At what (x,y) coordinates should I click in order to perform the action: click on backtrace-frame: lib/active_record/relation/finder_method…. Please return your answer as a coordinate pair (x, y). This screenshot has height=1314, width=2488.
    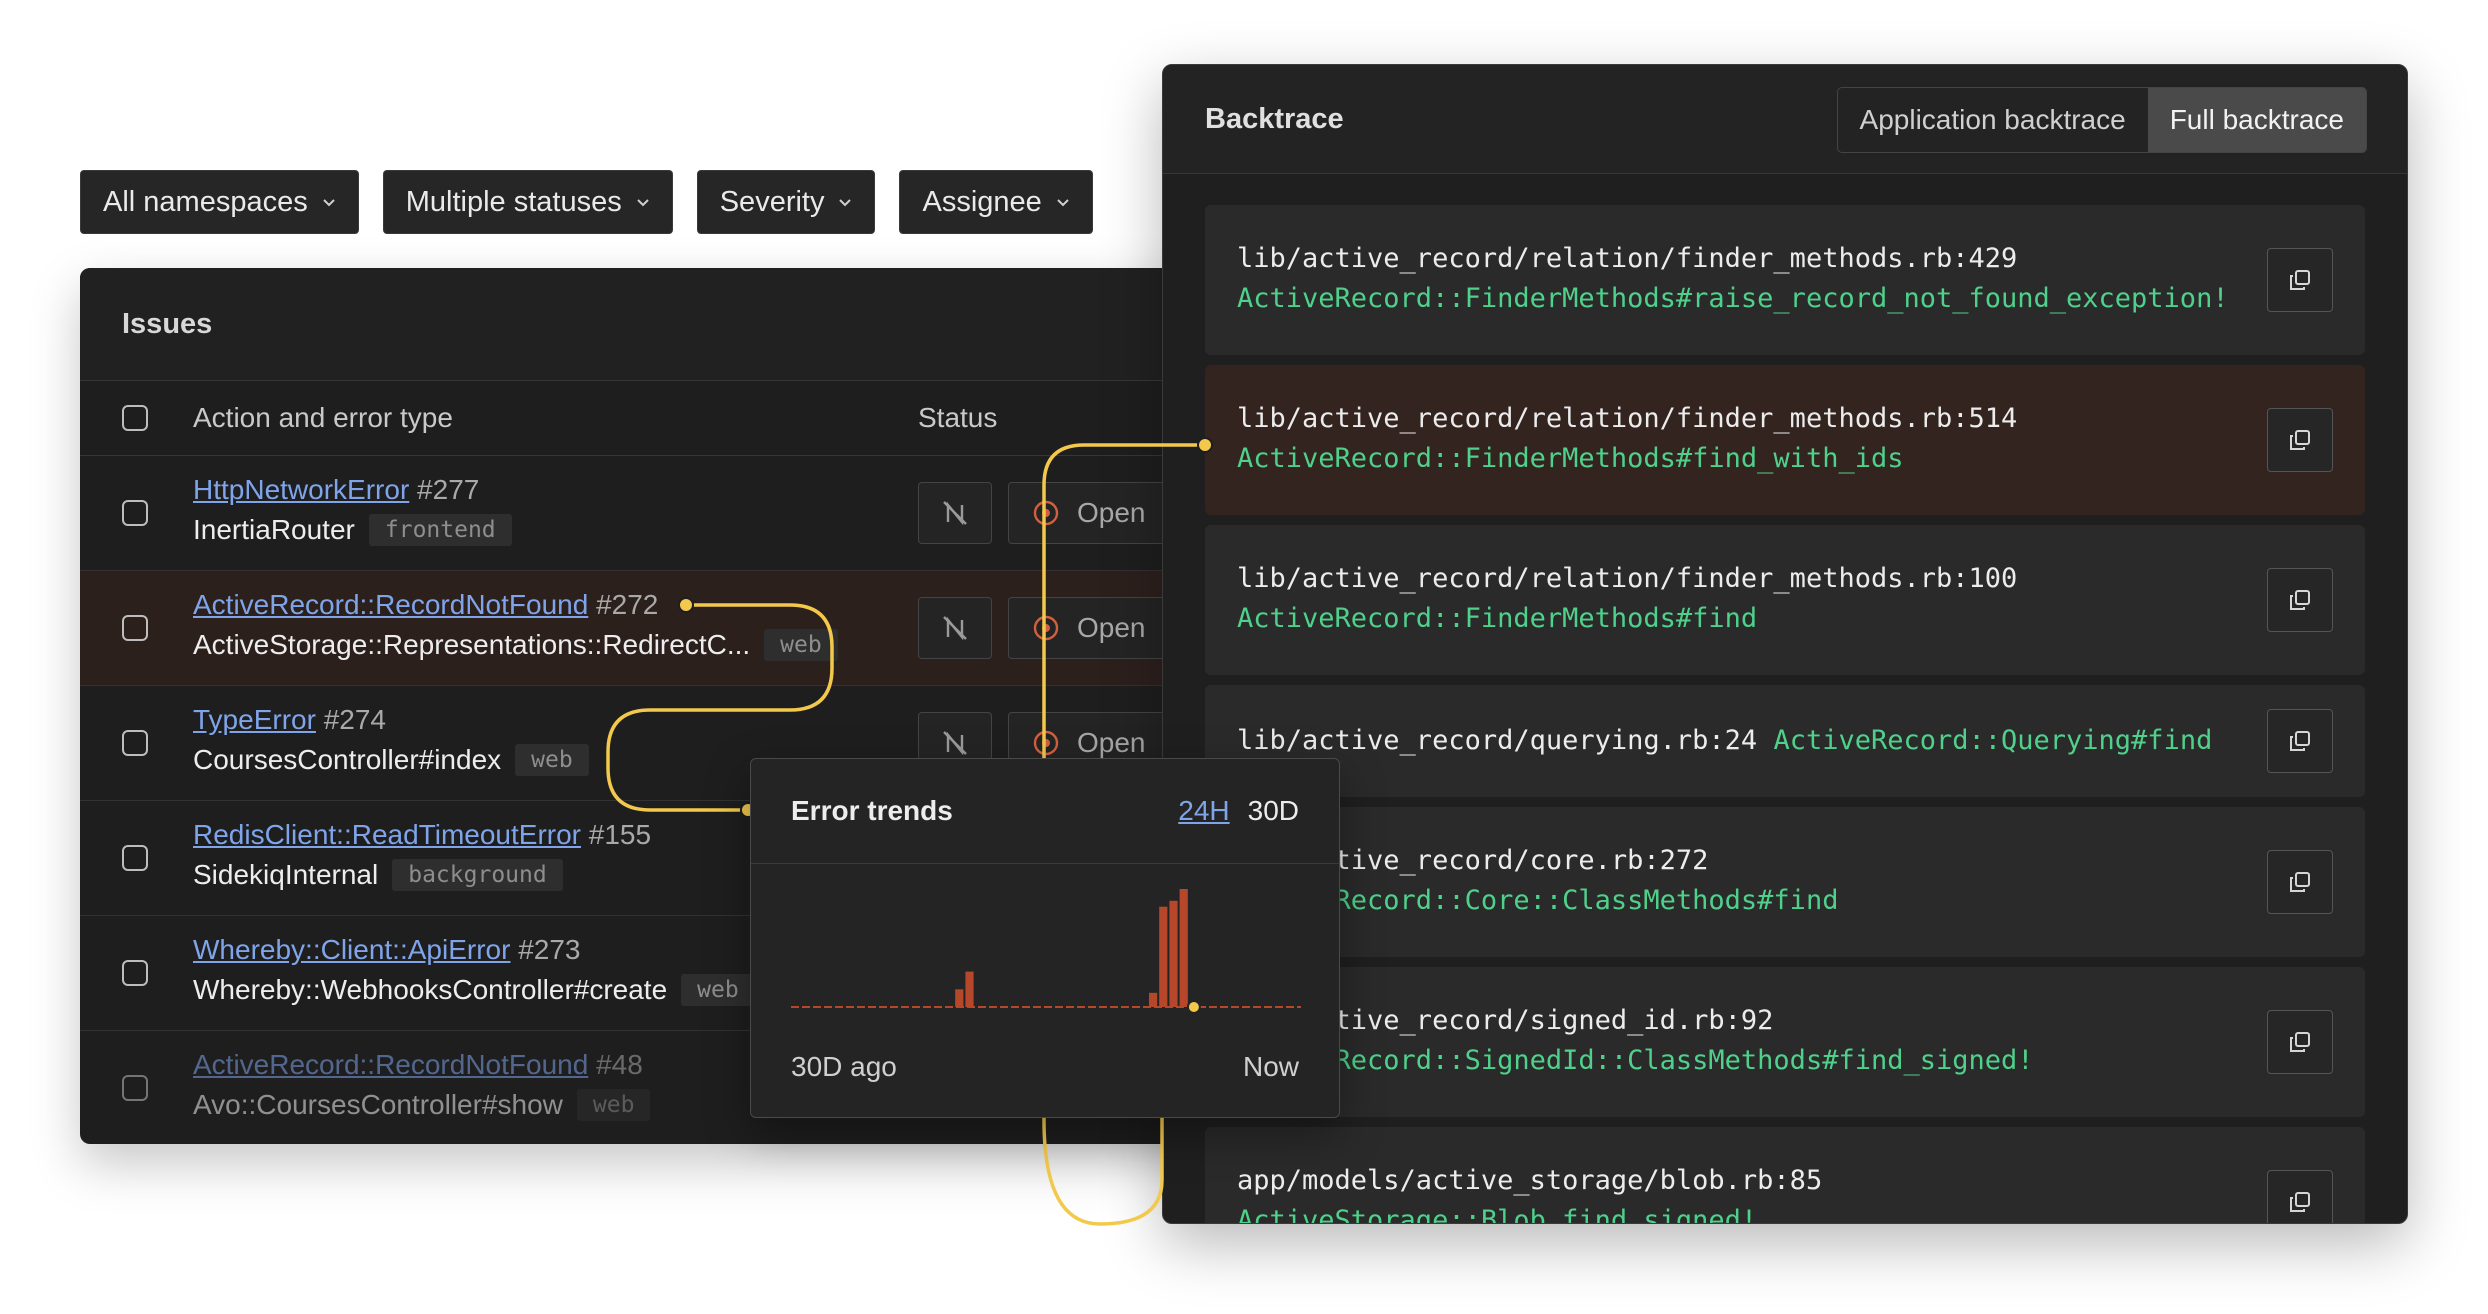
    Looking at the image, I should click on (1785, 600).